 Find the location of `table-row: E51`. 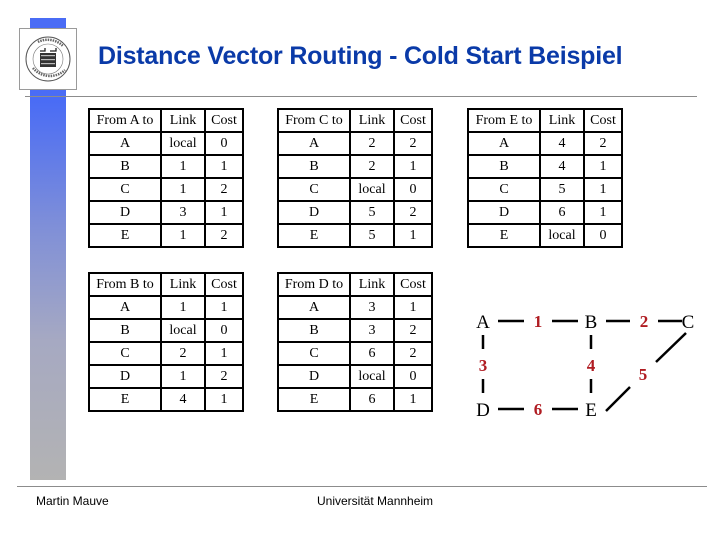

table-row: E51 is located at coordinates (355, 235).